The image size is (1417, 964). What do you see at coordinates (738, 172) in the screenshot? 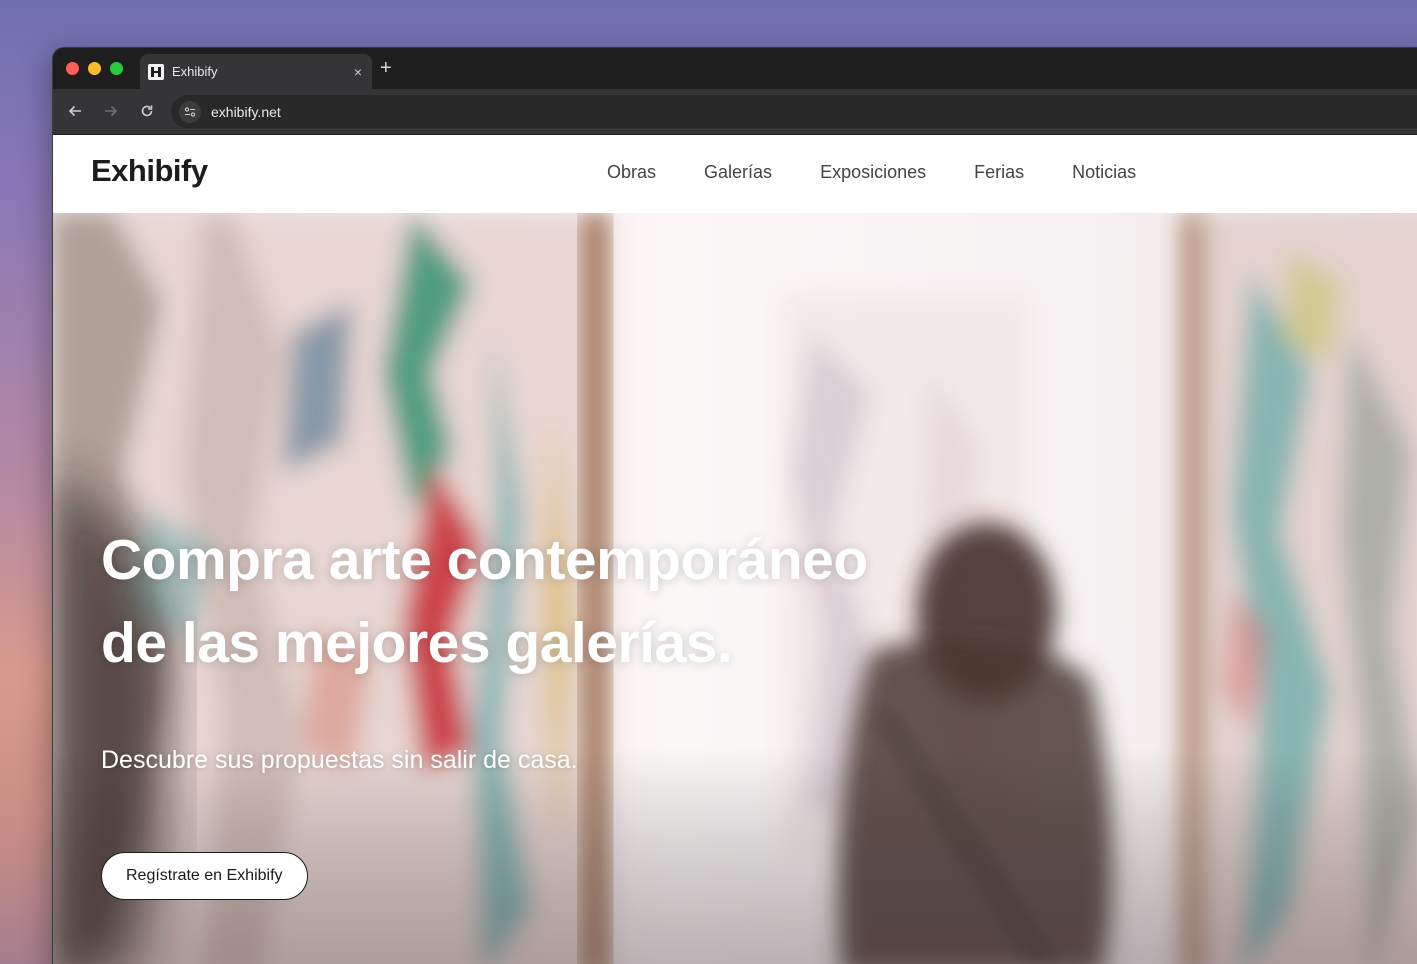
I see `nav-link-galerias: Galerías` at bounding box center [738, 172].